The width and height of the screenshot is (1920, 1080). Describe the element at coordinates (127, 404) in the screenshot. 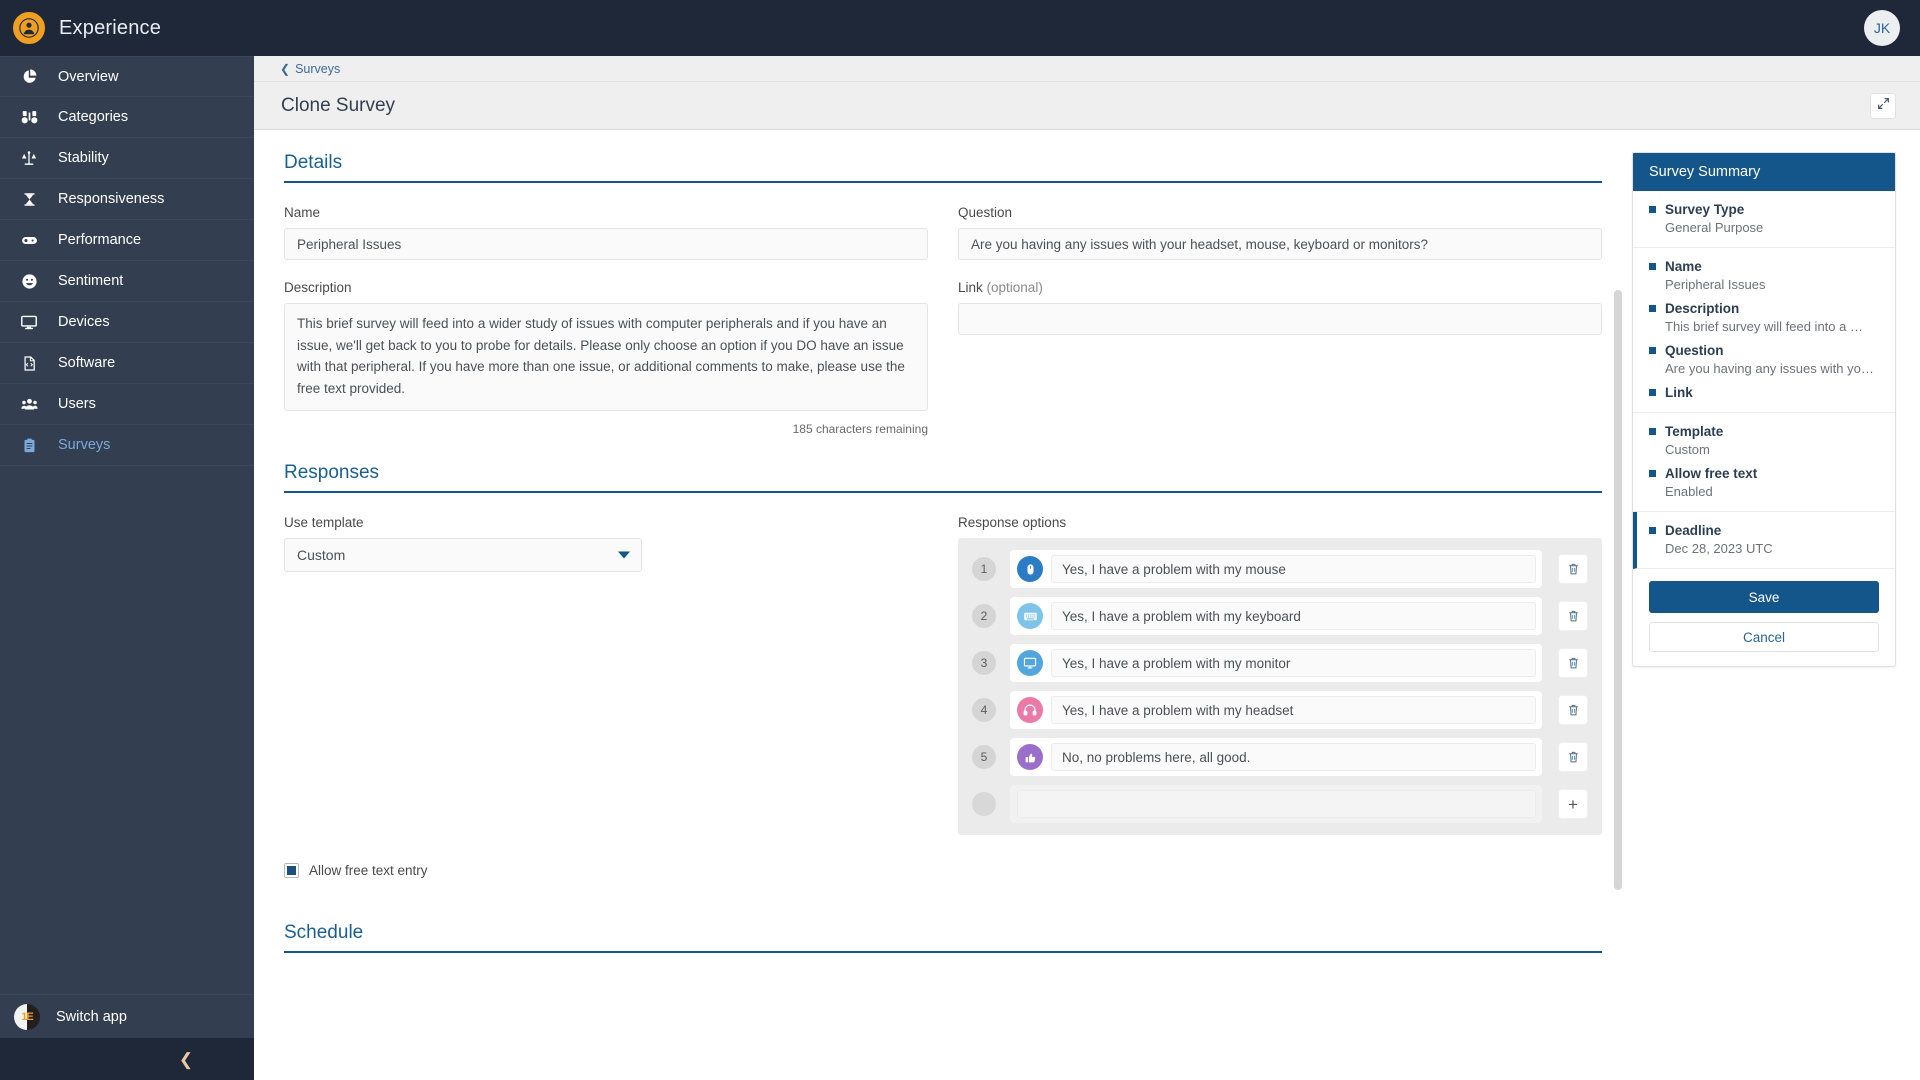

I see `sidebar-item-users: Users` at that location.